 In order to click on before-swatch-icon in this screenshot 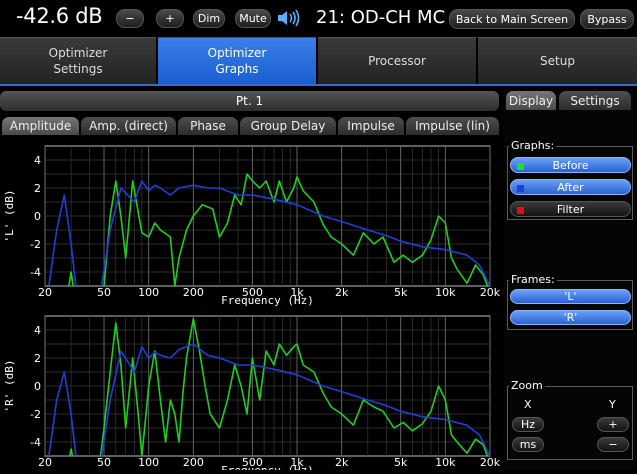, I will do `click(520, 166)`.